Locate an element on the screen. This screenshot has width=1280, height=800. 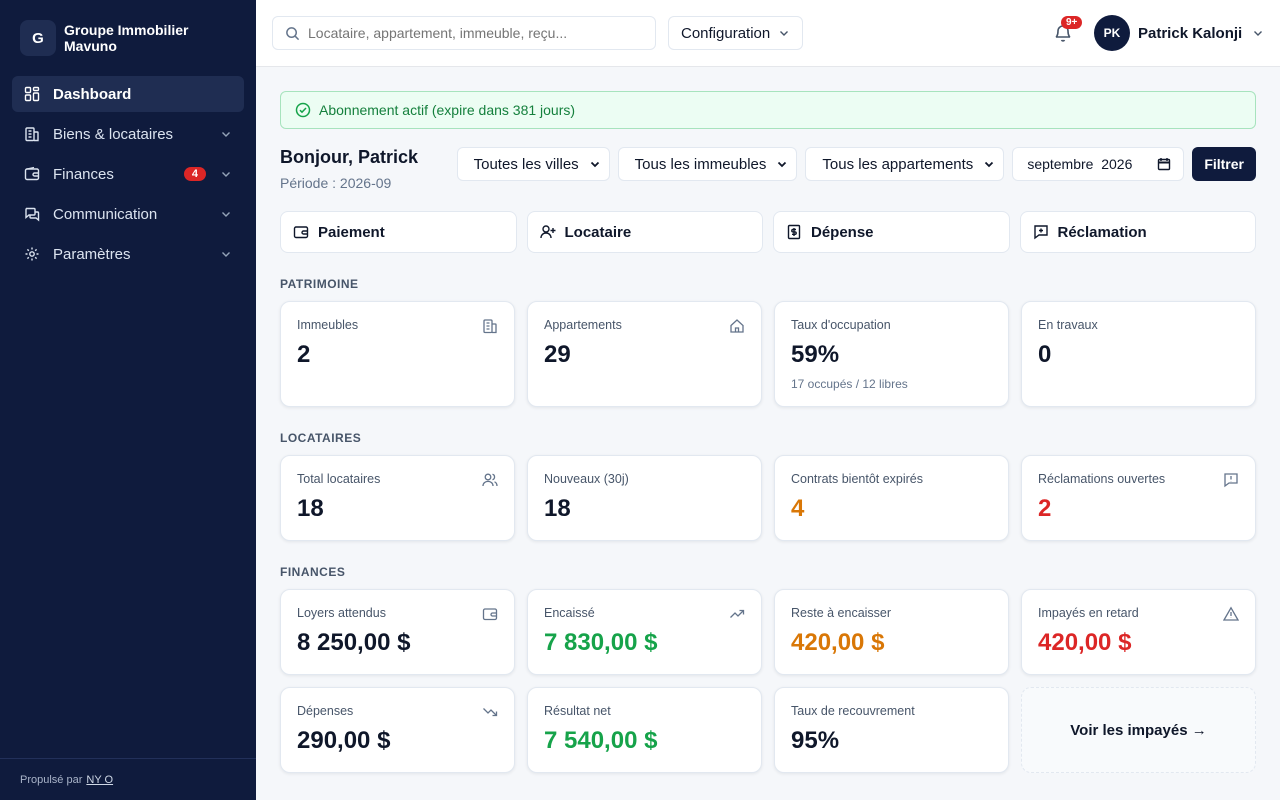
stat-card-appartements: Appartements 29 is located at coordinates (644, 354).